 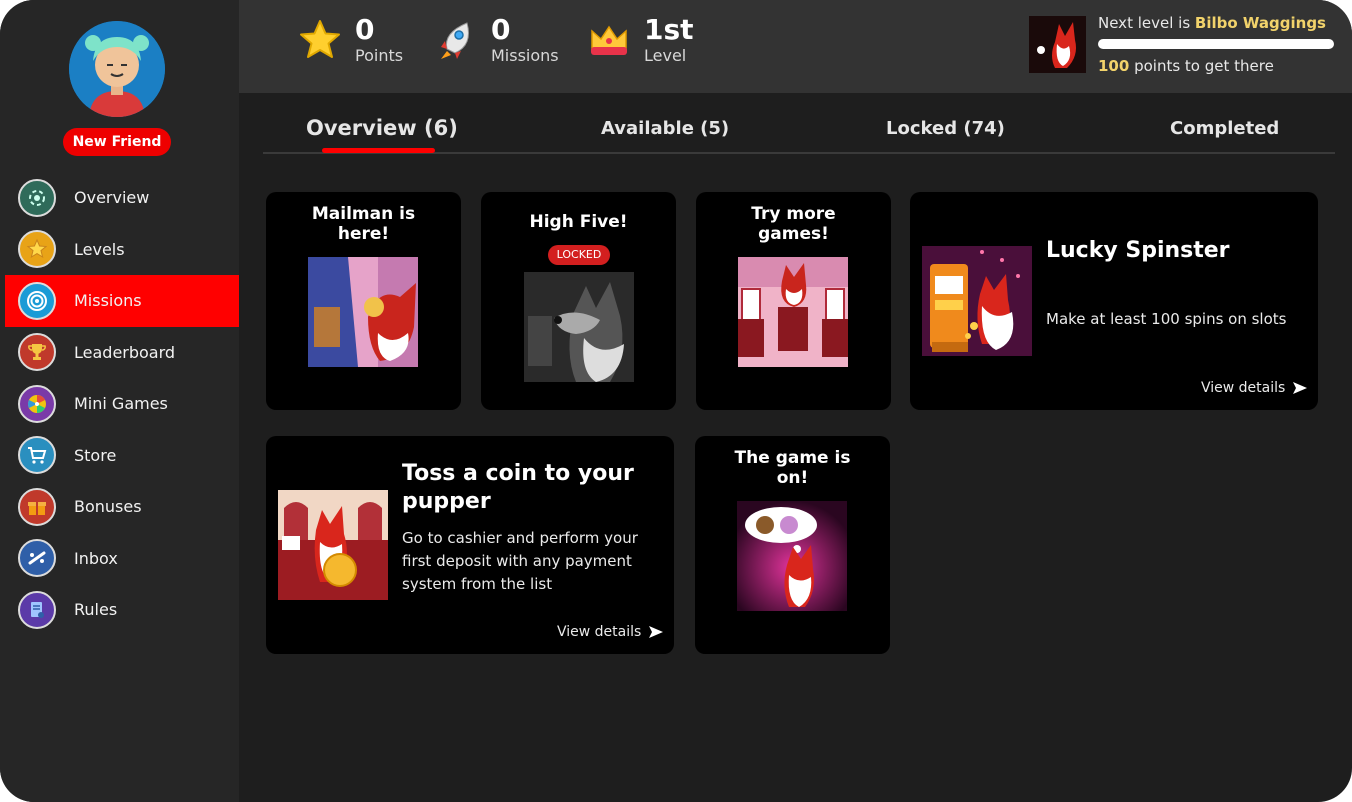 What do you see at coordinates (117, 142) in the screenshot?
I see `user-rank-badge: New Friend` at bounding box center [117, 142].